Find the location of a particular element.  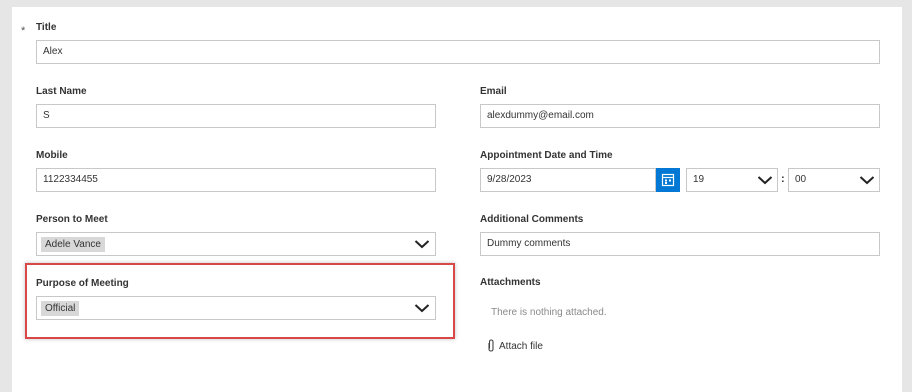

email-label: Email is located at coordinates (493, 91).